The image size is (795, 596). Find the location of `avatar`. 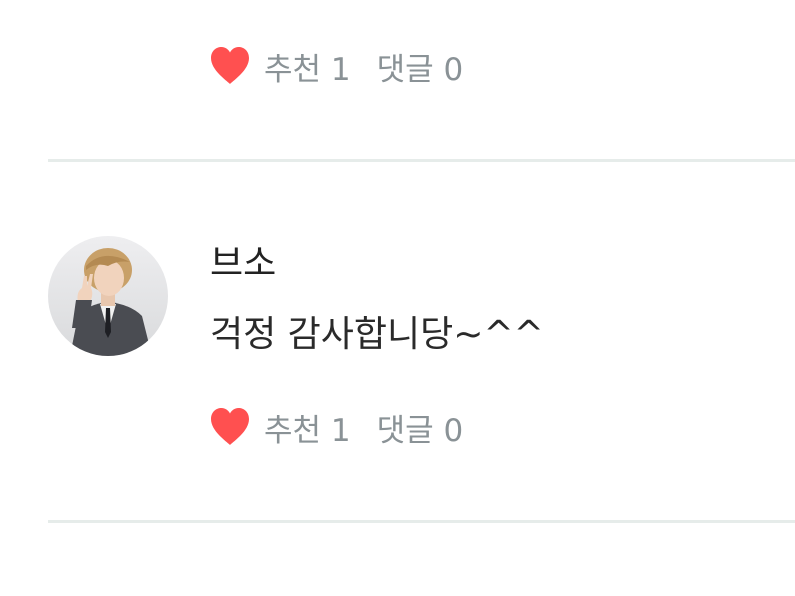

avatar is located at coordinates (108, 296).